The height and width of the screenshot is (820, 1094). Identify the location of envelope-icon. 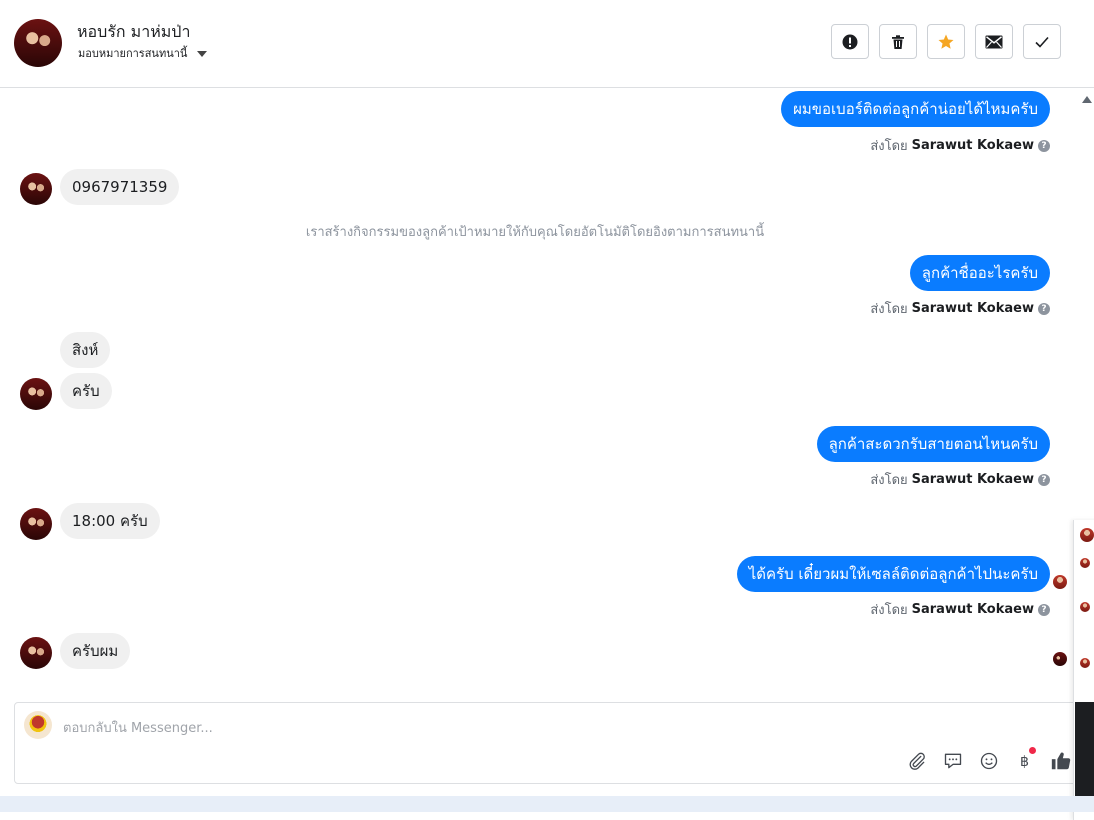
(994, 41).